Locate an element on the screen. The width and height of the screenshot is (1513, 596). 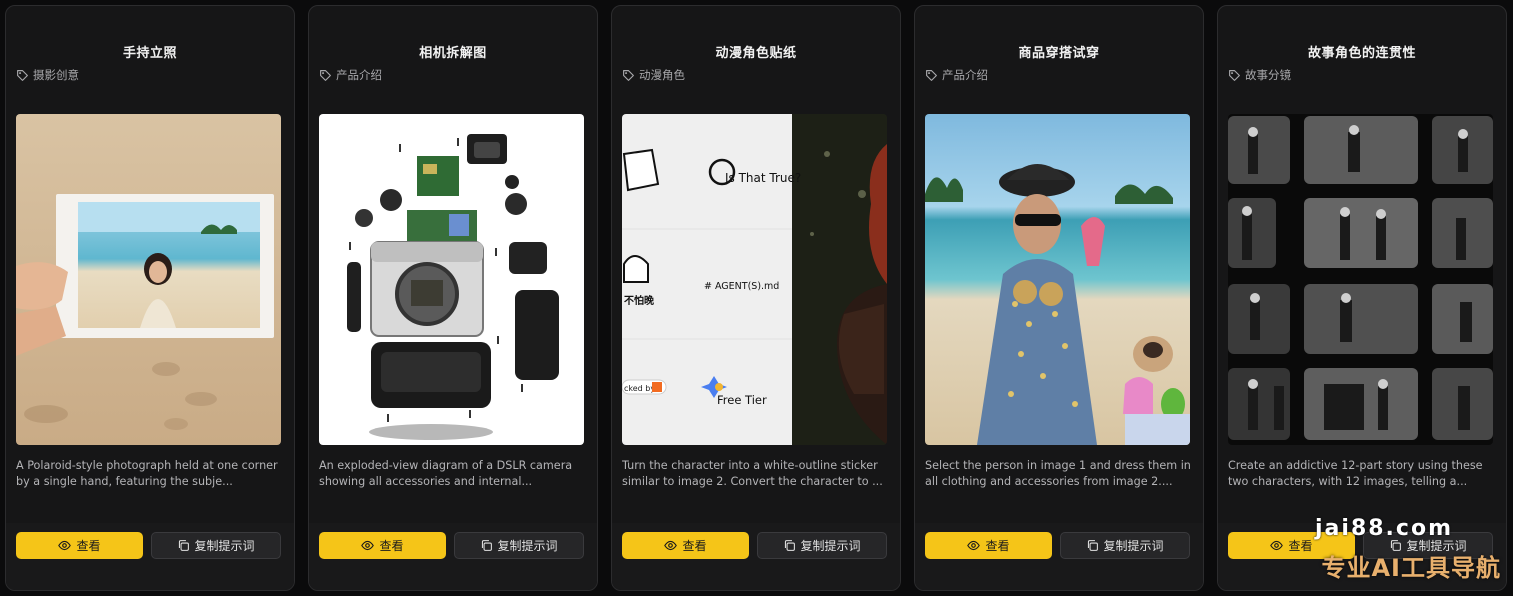
card-title: 手持立照 is located at coordinates (149, 53).